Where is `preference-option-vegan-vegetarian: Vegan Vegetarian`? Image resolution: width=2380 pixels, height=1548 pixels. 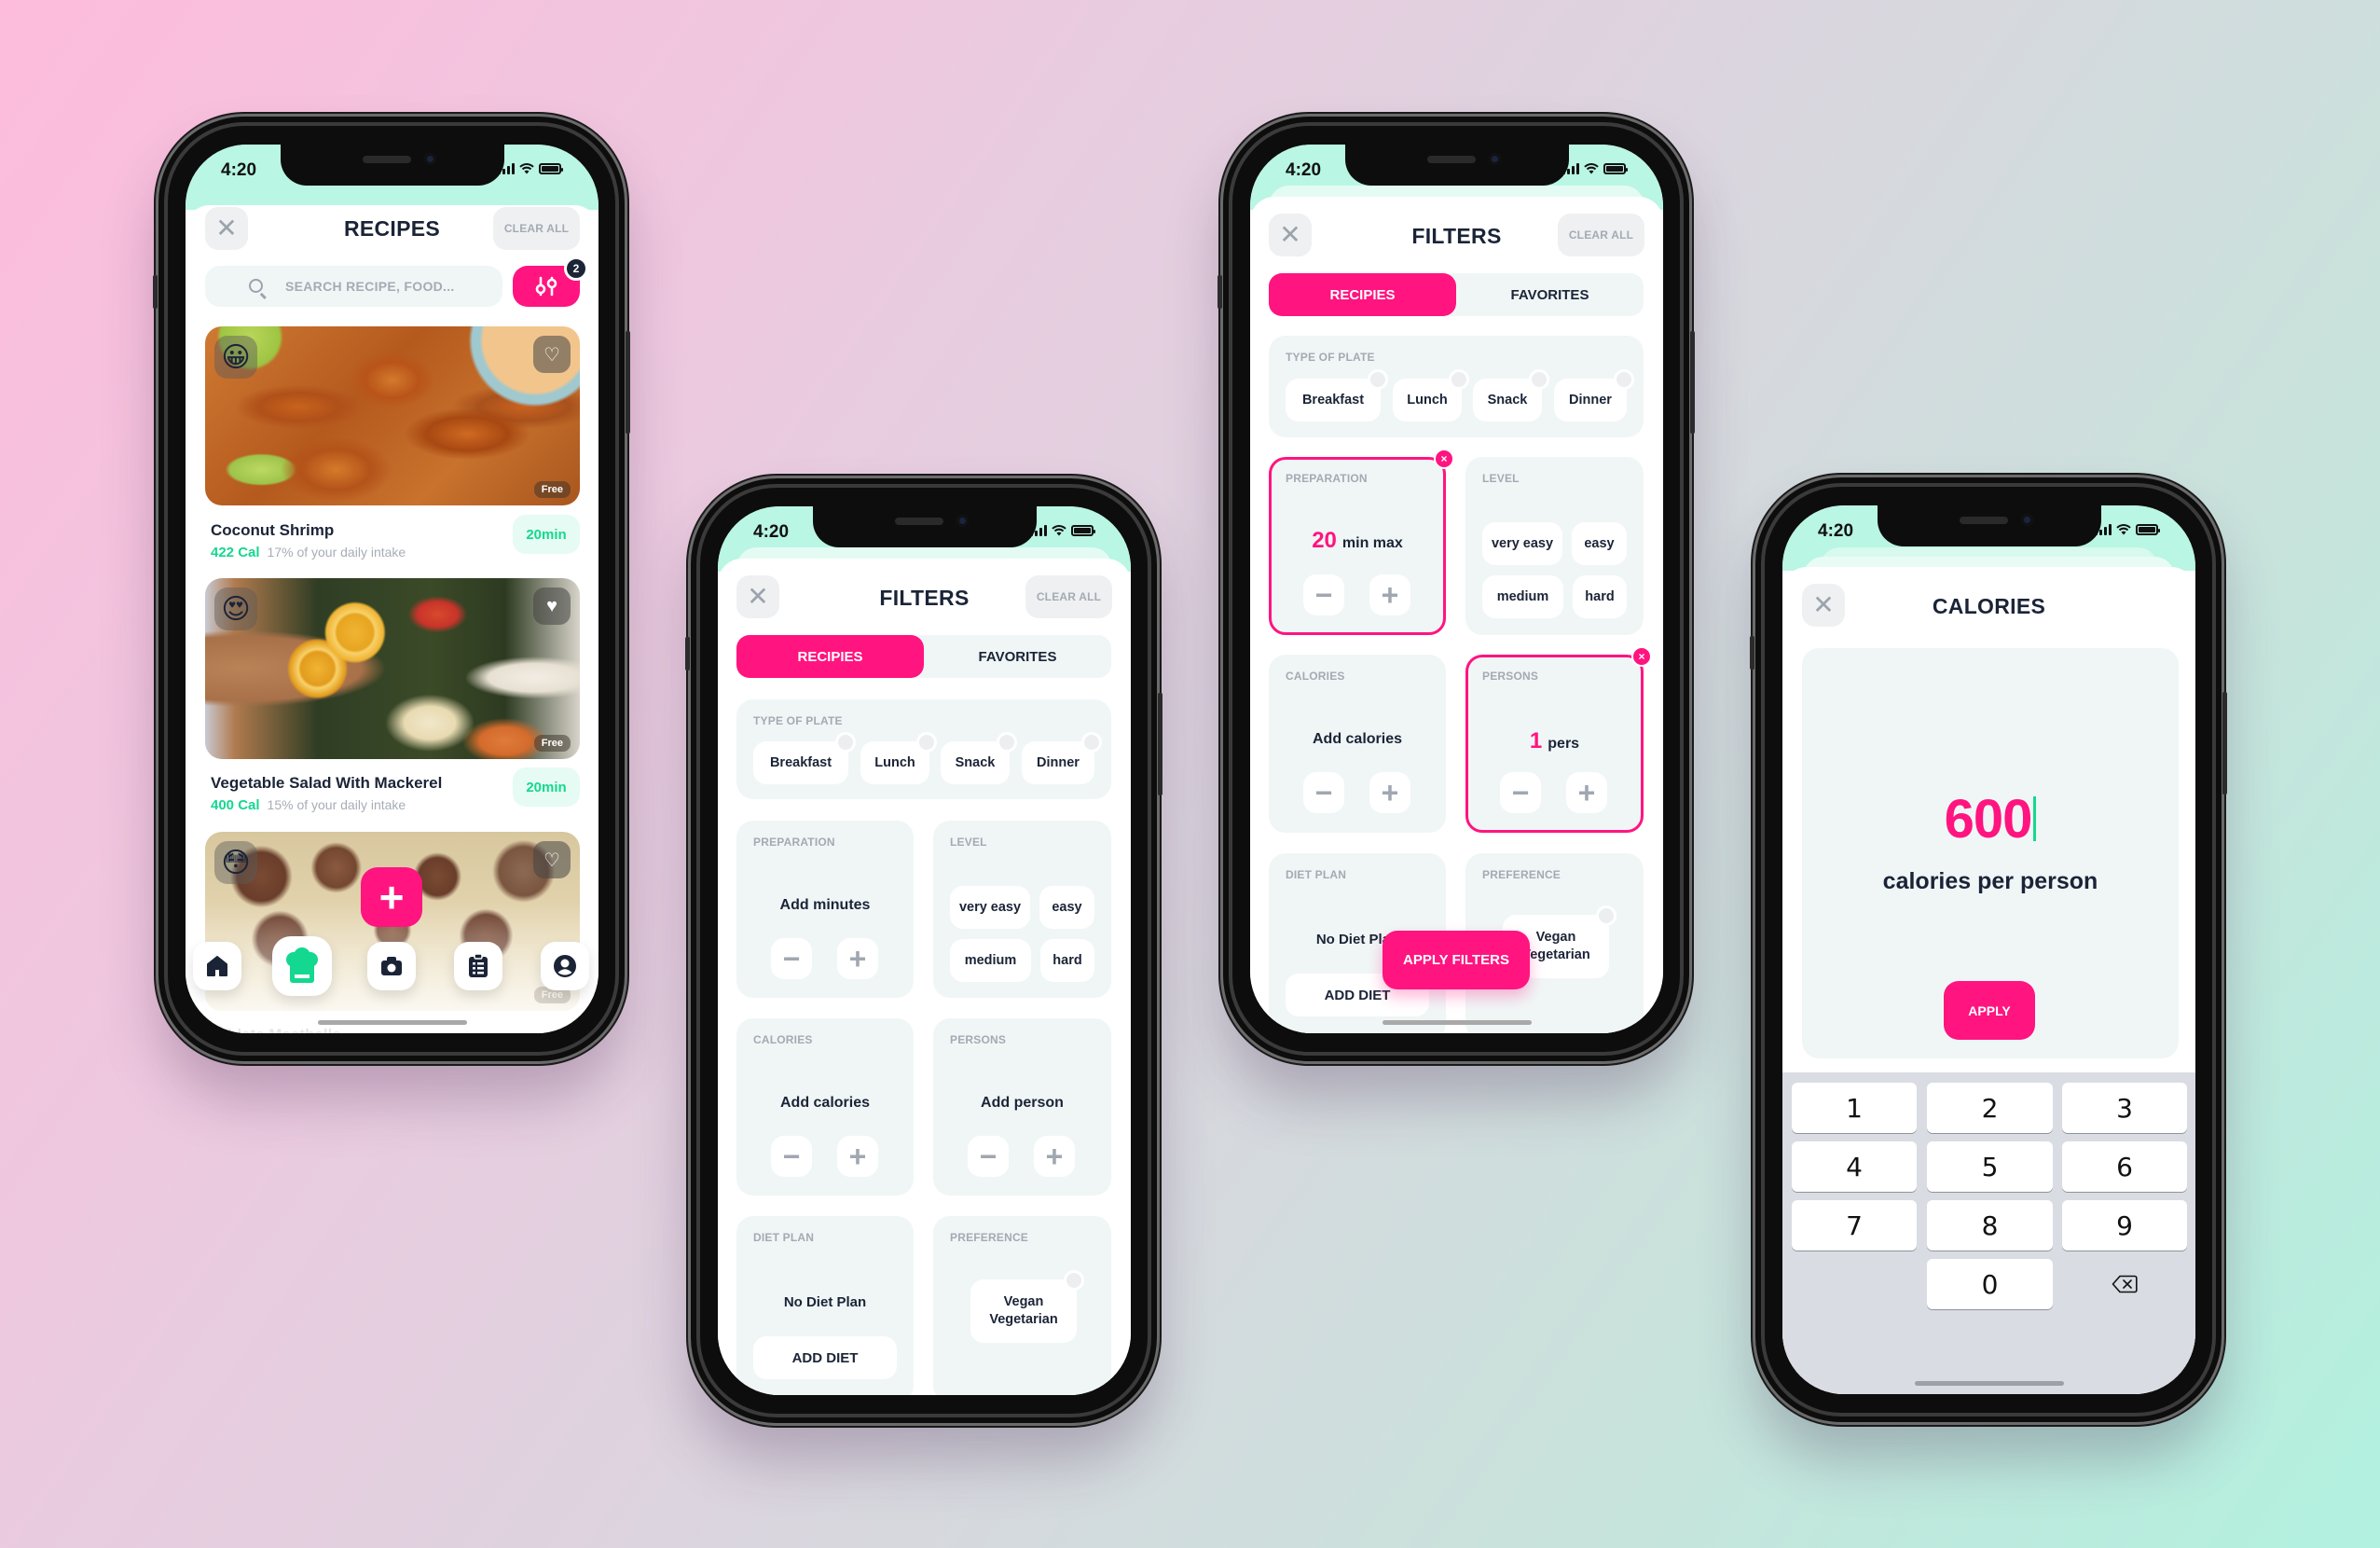 preference-option-vegan-vegetarian: Vegan Vegetarian is located at coordinates (1027, 1306).